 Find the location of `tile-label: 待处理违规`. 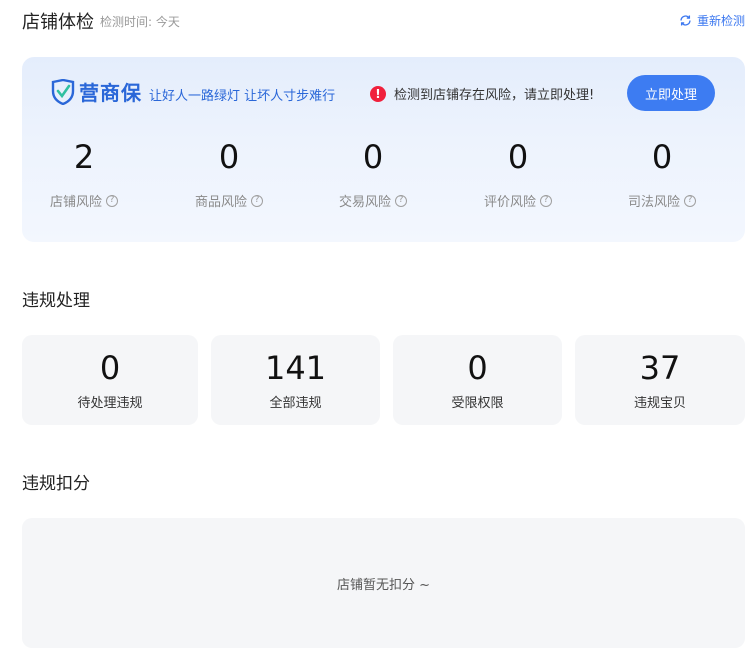

tile-label: 待处理违规 is located at coordinates (110, 403).